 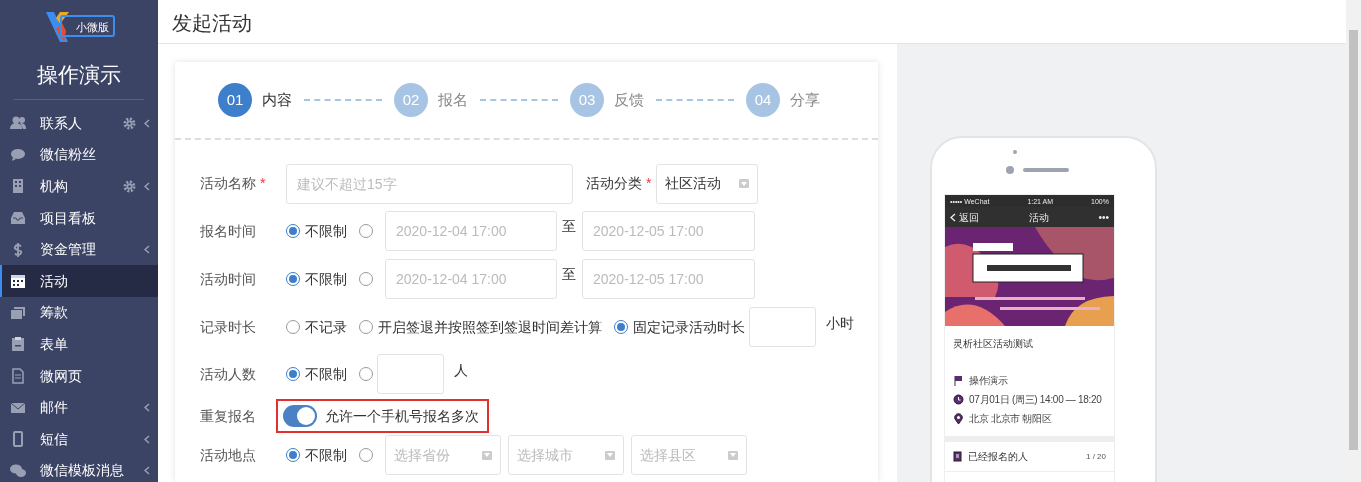 What do you see at coordinates (300, 416) in the screenshot?
I see `toggle-switch` at bounding box center [300, 416].